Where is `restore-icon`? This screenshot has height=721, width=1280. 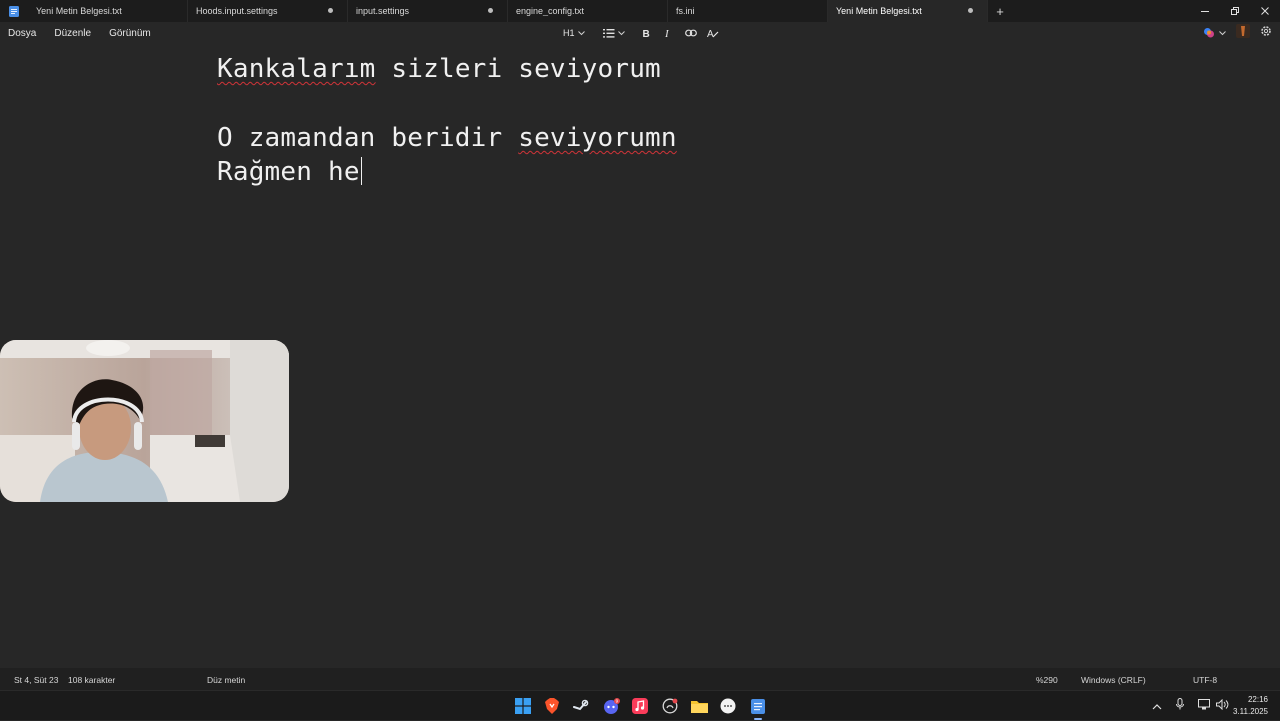
restore-icon is located at coordinates (1235, 11).